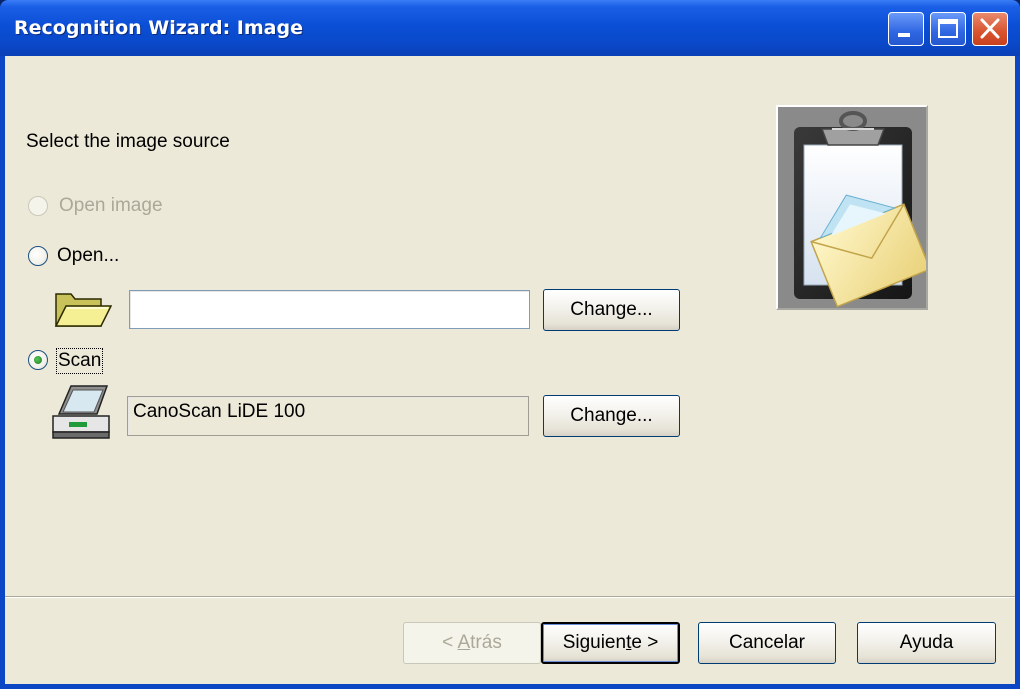 This screenshot has height=689, width=1020. Describe the element at coordinates (79, 361) in the screenshot. I see `scan-label: Scan` at that location.